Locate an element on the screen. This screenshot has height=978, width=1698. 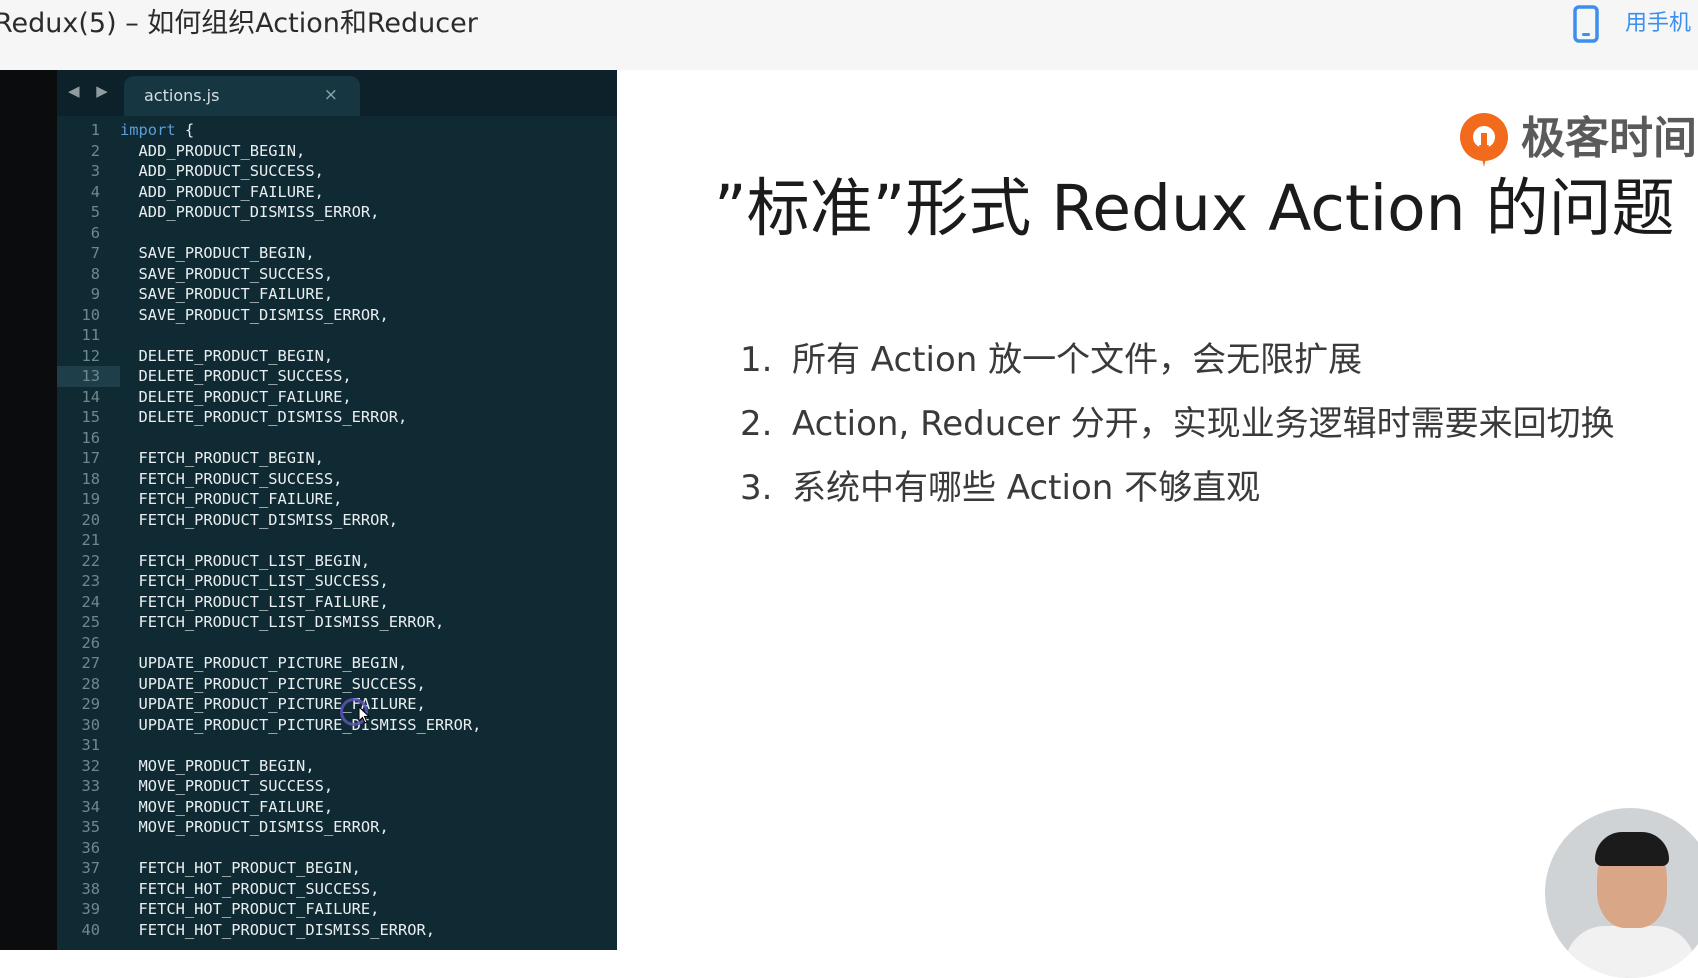
code-line: 20 FETCH_PRODUCT_DISMISS_ERROR, is located at coordinates (337, 520).